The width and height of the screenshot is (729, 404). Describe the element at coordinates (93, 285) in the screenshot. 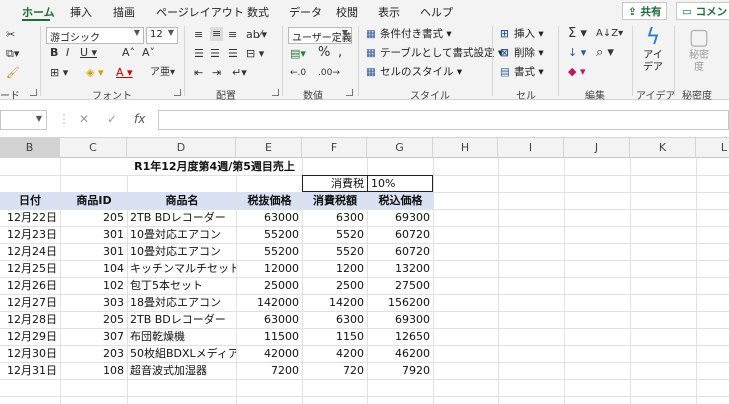

I see `cell-product-id: 102` at that location.